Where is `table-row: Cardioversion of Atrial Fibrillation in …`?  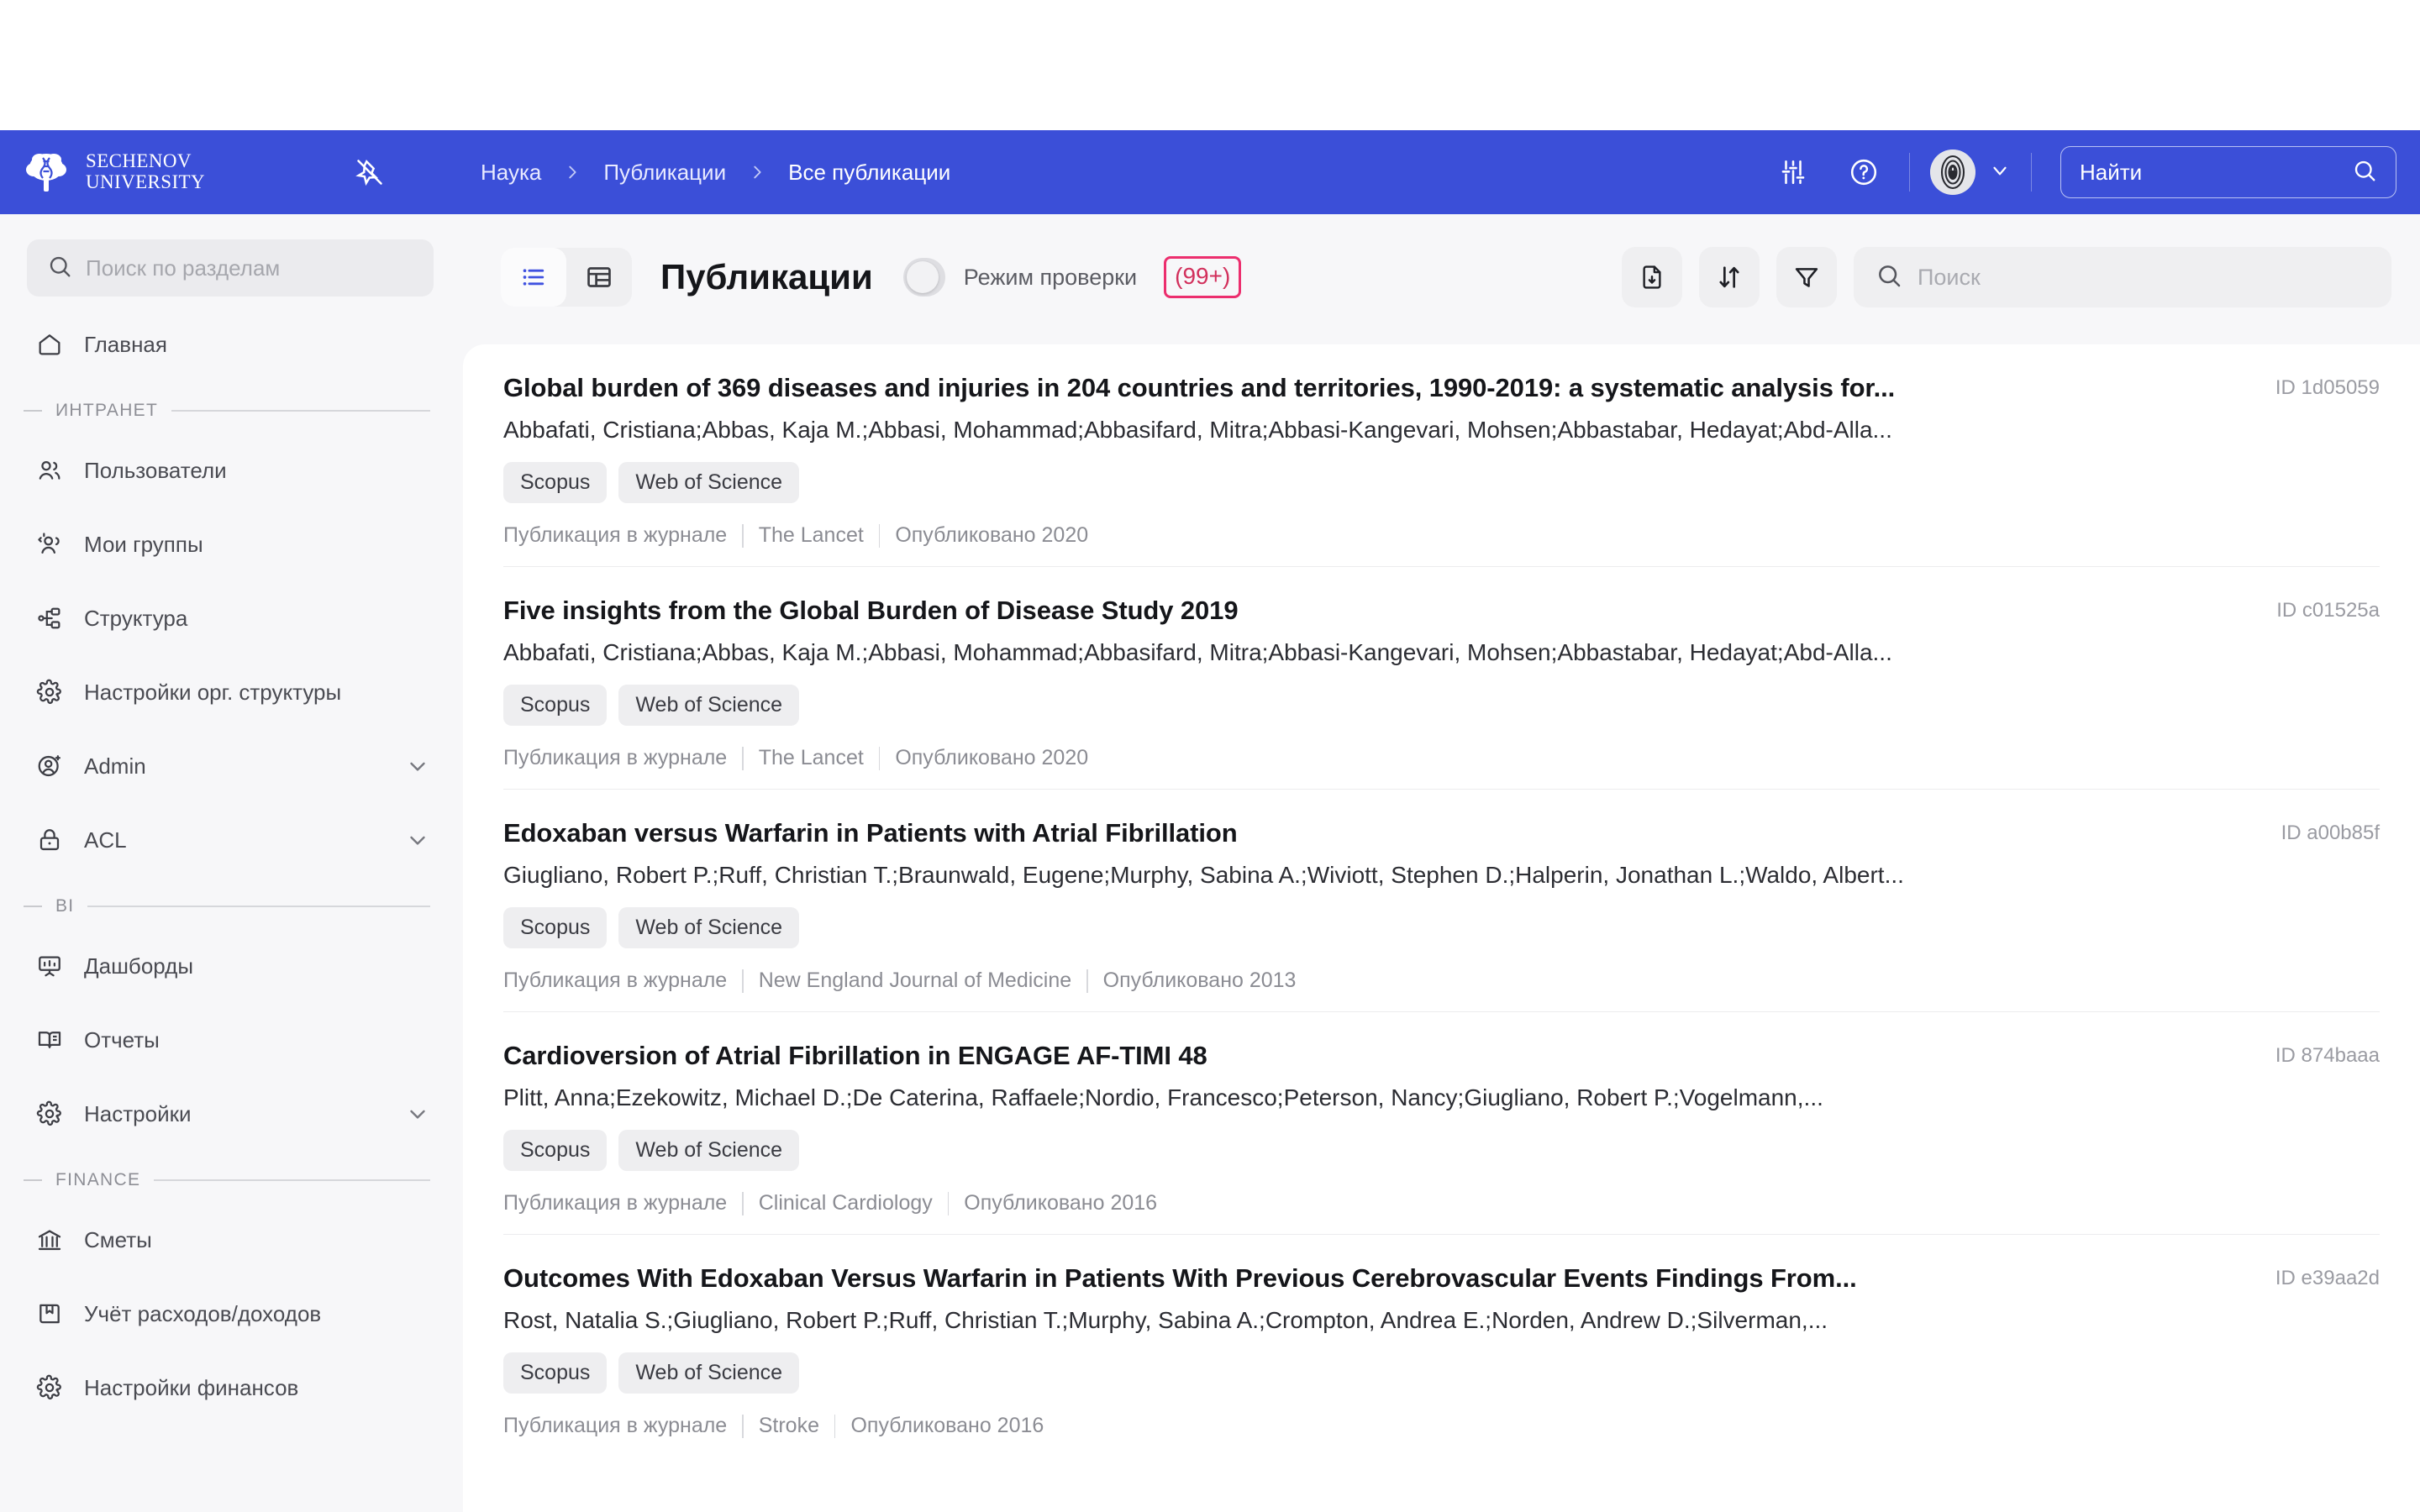
table-row: Cardioversion of Atrial Fibrillation in … is located at coordinates (1441, 1123).